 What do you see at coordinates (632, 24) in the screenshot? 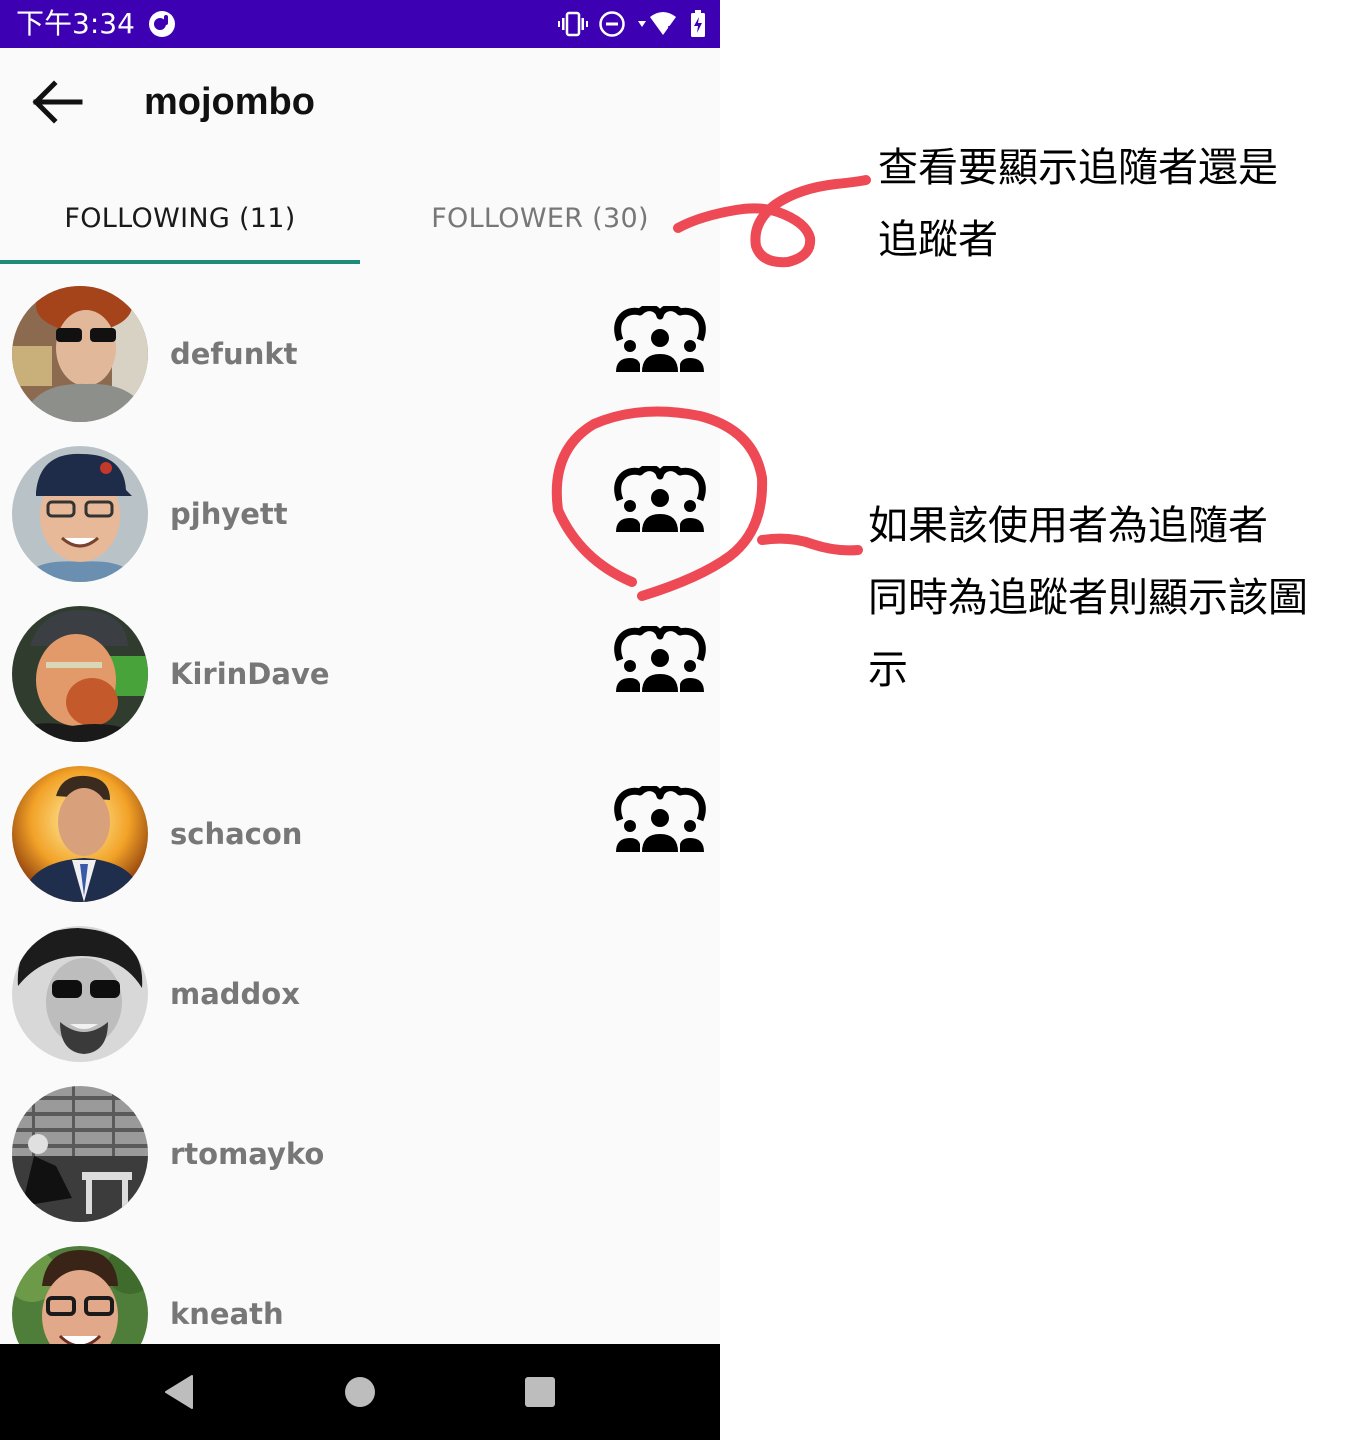
I see `status-icons: 5` at bounding box center [632, 24].